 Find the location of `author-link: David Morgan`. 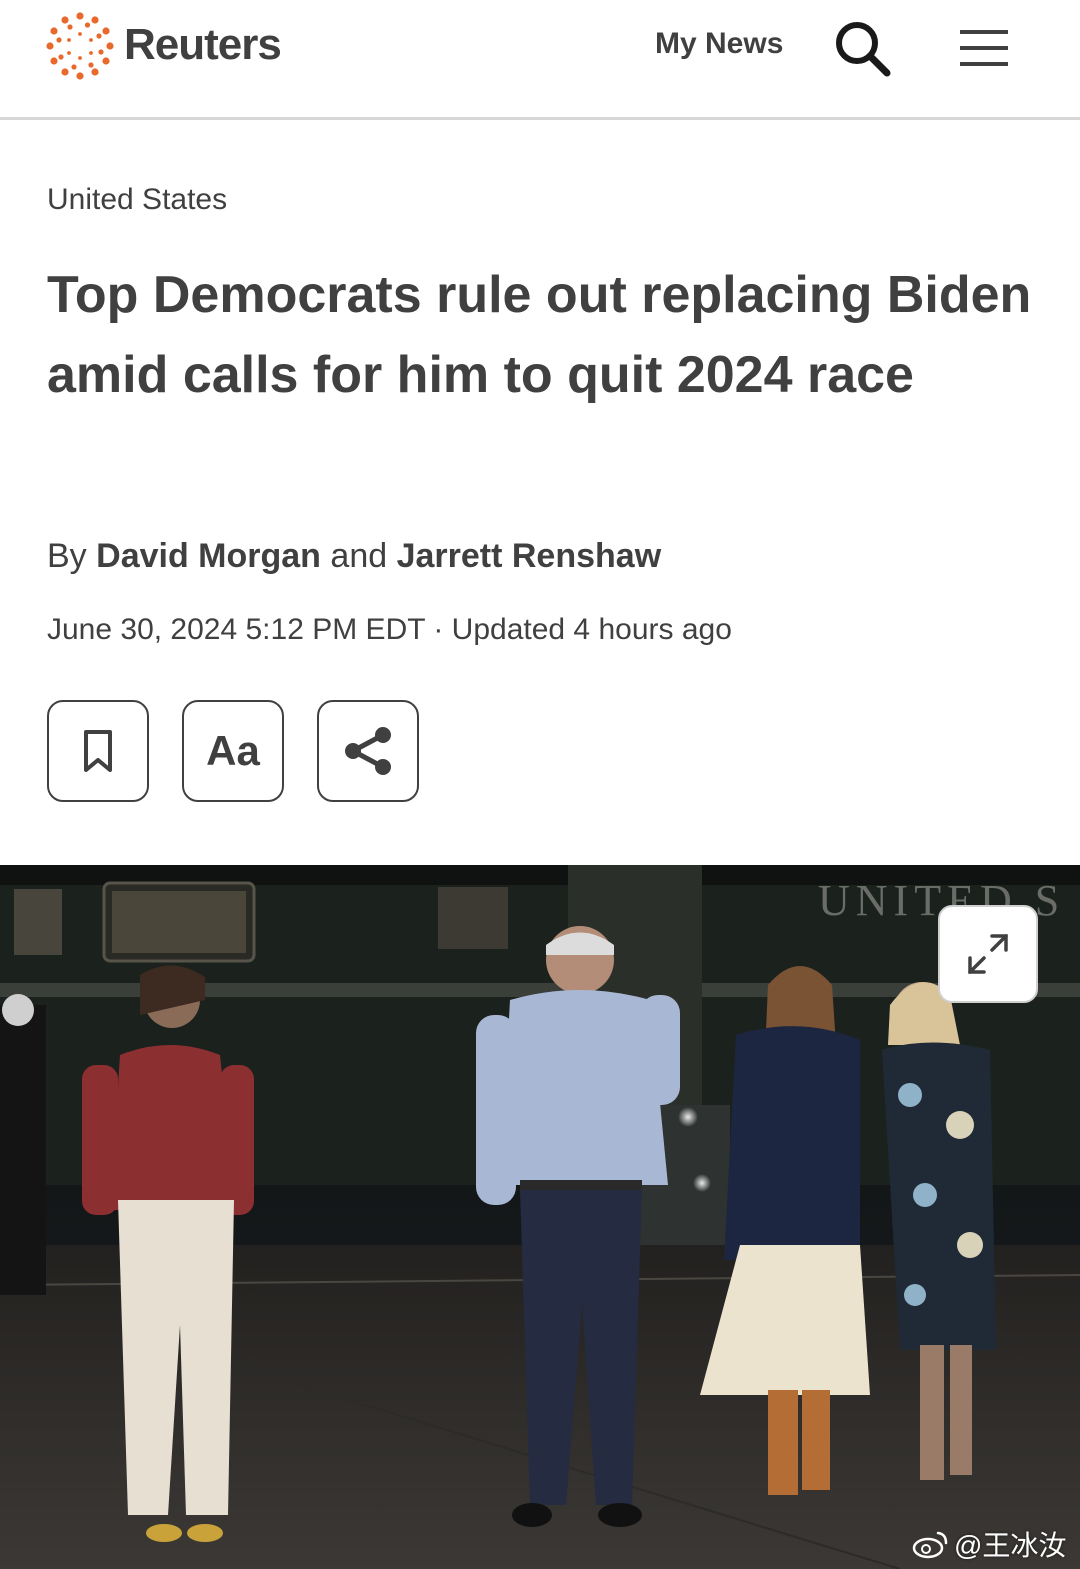

author-link: David Morgan is located at coordinates (208, 556).